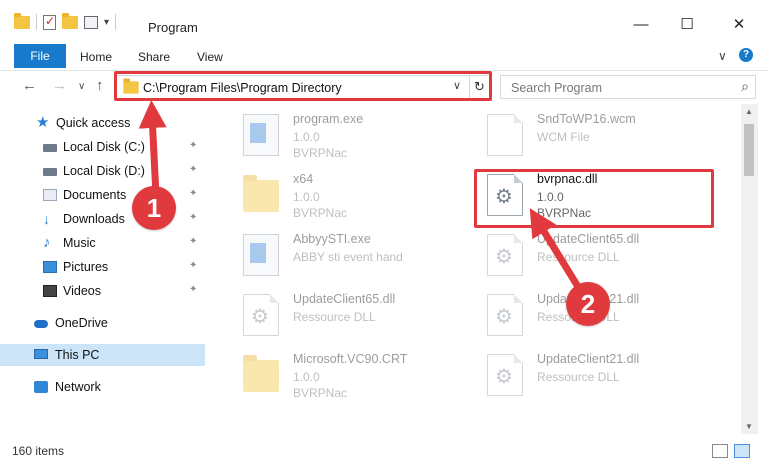 The height and width of the screenshot is (472, 769). Describe the element at coordinates (328, 119) in the screenshot. I see `file-name: program.exe` at that location.